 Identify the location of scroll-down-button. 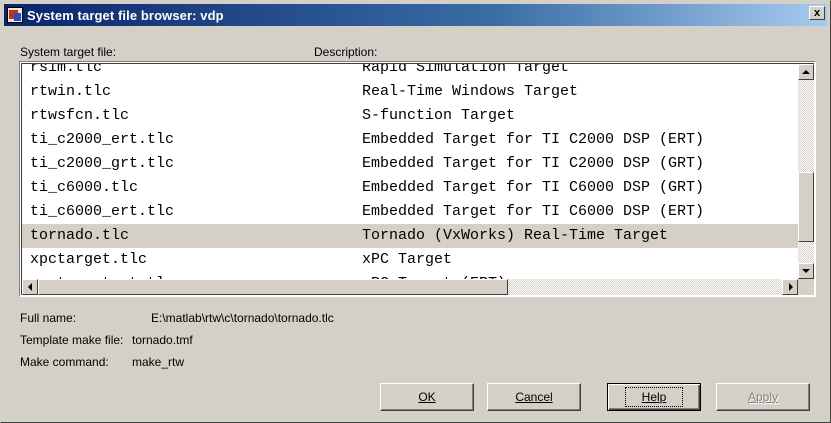
(806, 271).